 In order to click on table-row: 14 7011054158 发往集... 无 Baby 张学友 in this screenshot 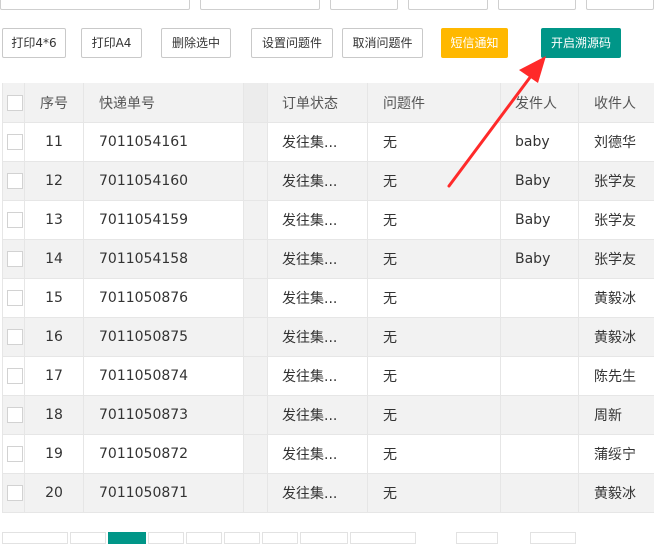, I will do `click(328, 259)`.